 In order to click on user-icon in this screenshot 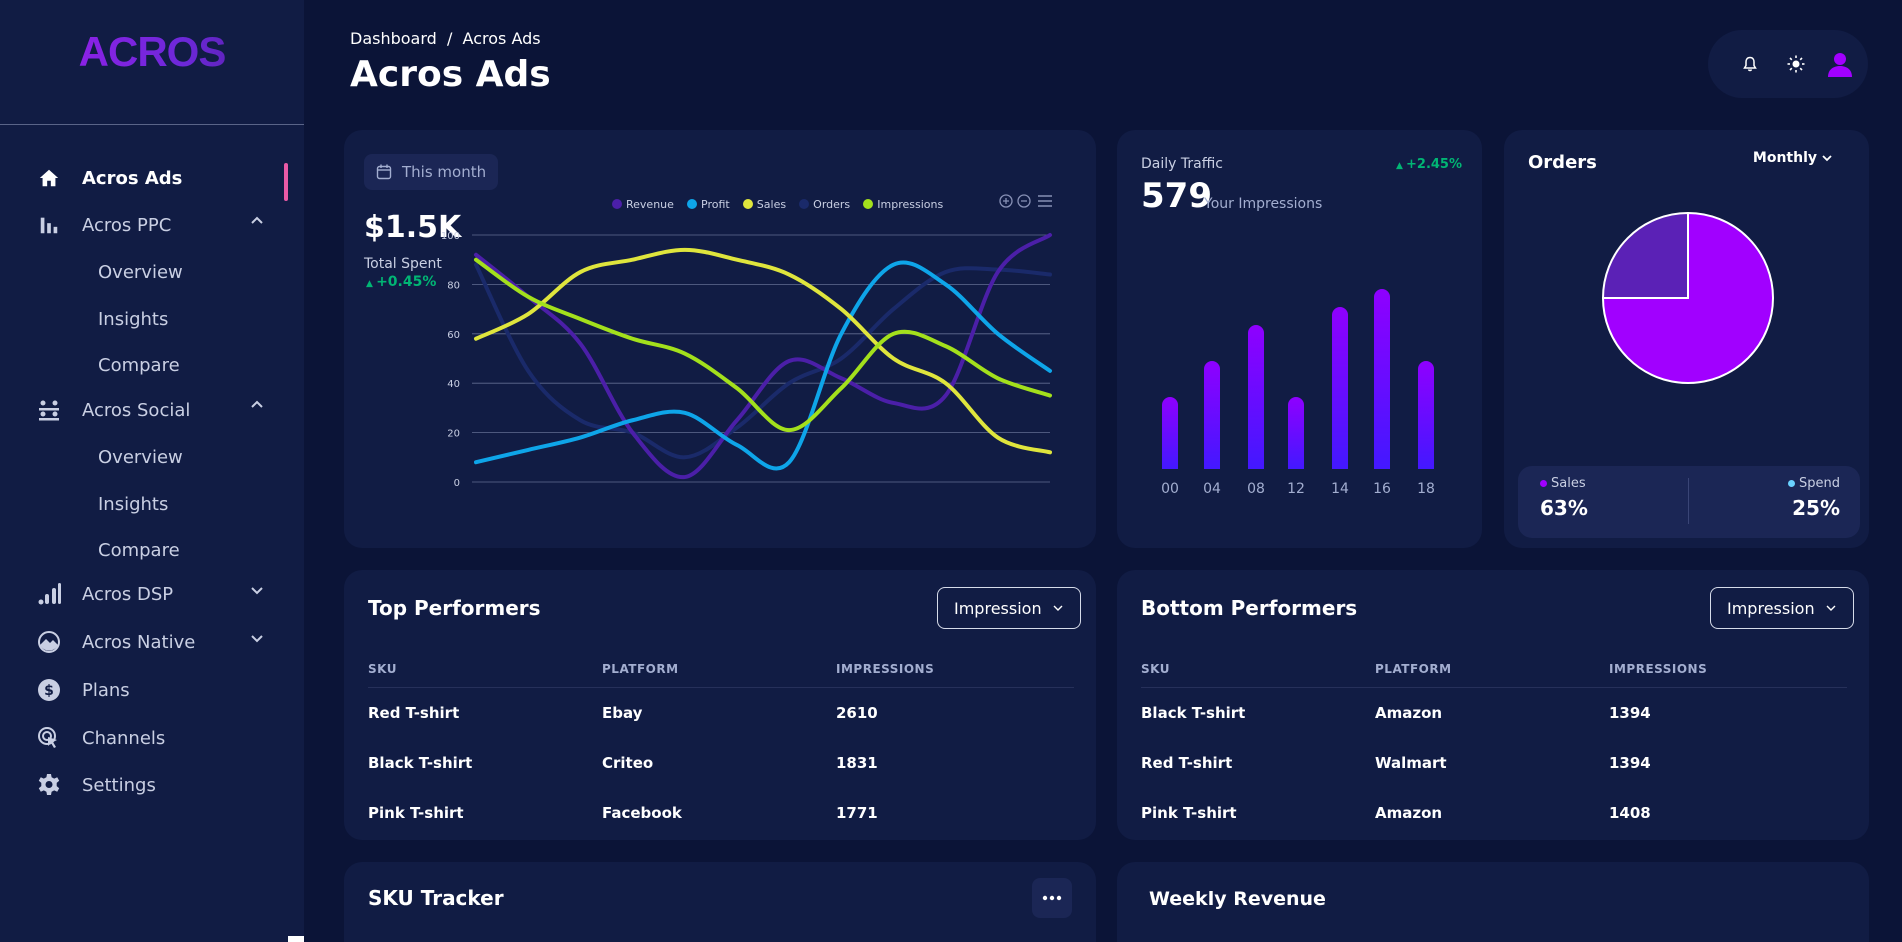, I will do `click(1840, 65)`.